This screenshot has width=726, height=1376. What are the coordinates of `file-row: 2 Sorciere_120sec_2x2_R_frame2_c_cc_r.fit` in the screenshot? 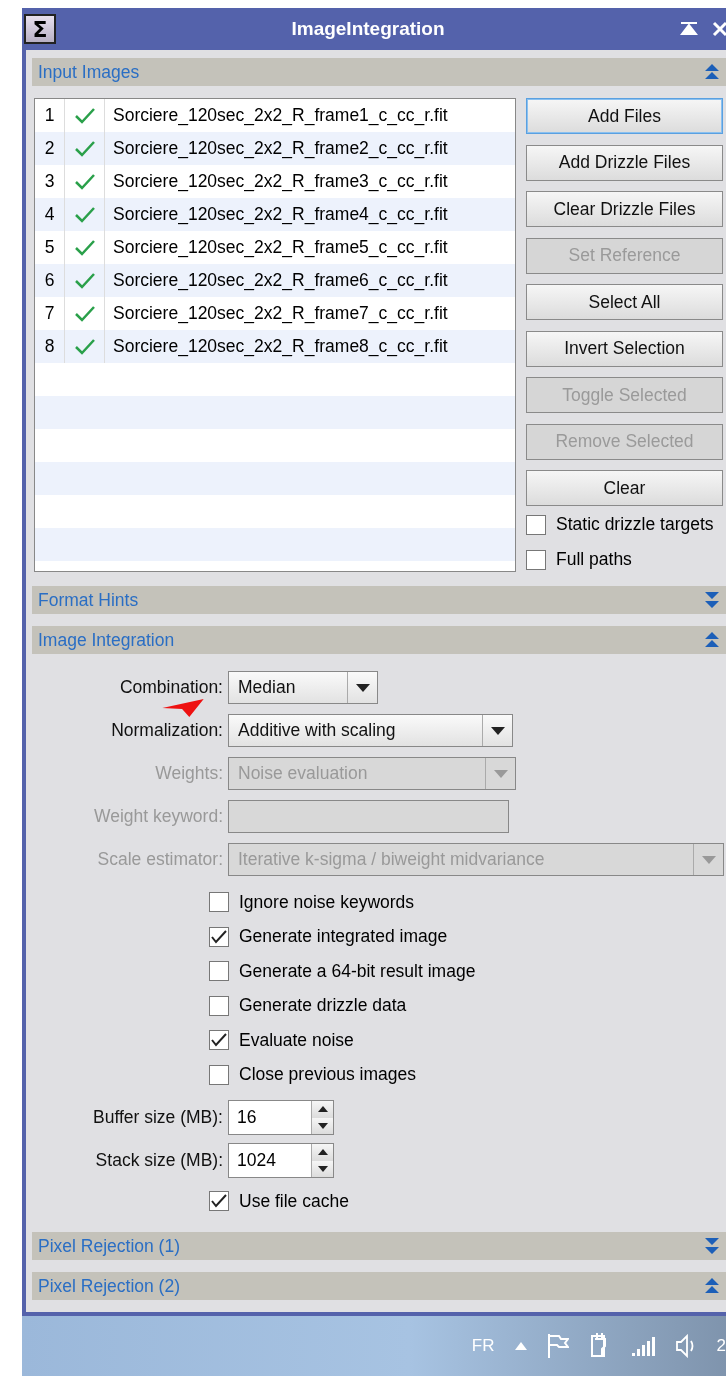 It's located at (275, 148).